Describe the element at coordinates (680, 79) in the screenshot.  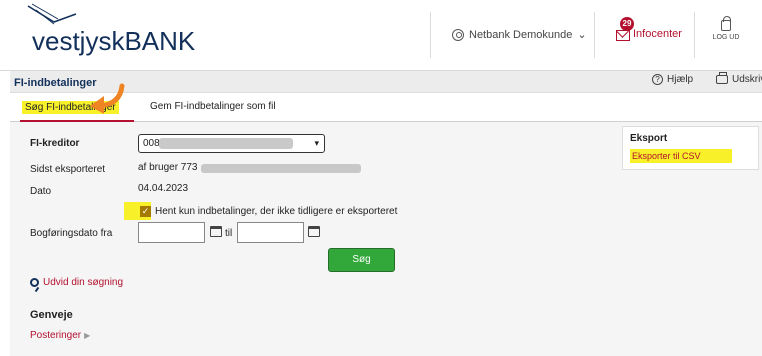
I see `help-label: Hjælp` at that location.